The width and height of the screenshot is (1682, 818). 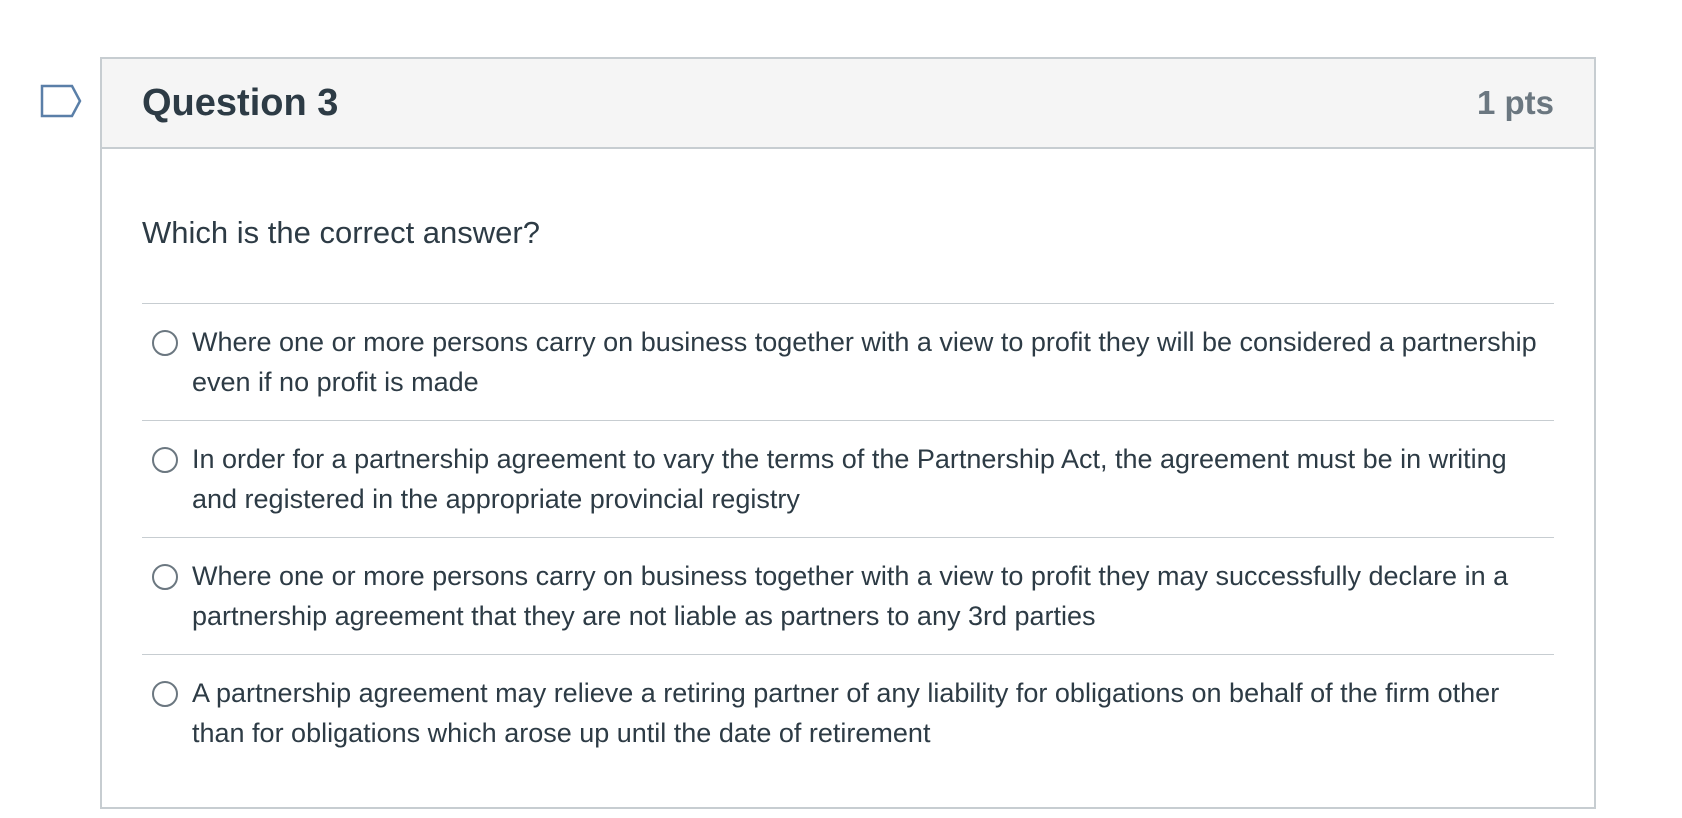 What do you see at coordinates (240, 102) in the screenshot?
I see `question-title: Question 3` at bounding box center [240, 102].